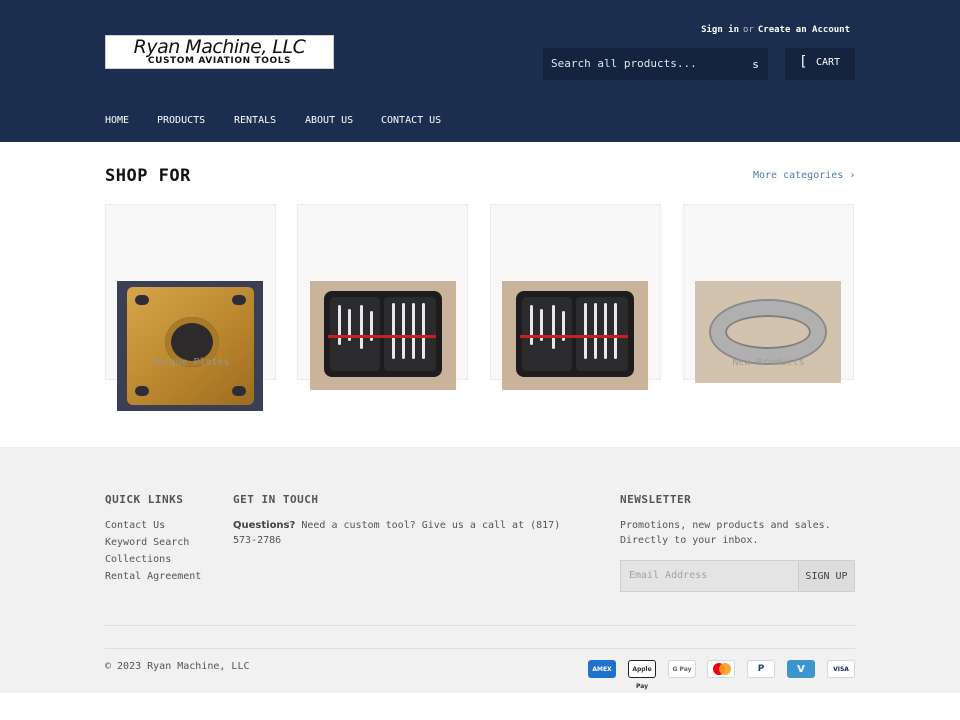 The image size is (960, 720). Describe the element at coordinates (190, 362) in the screenshot. I see `category-label: Torque Plates` at that location.